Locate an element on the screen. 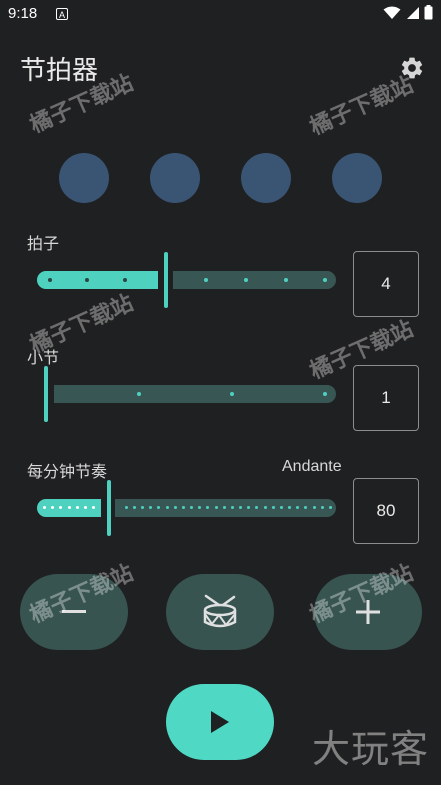 Image resolution: width=441 pixels, height=785 pixels. battery-icon is located at coordinates (428, 12).